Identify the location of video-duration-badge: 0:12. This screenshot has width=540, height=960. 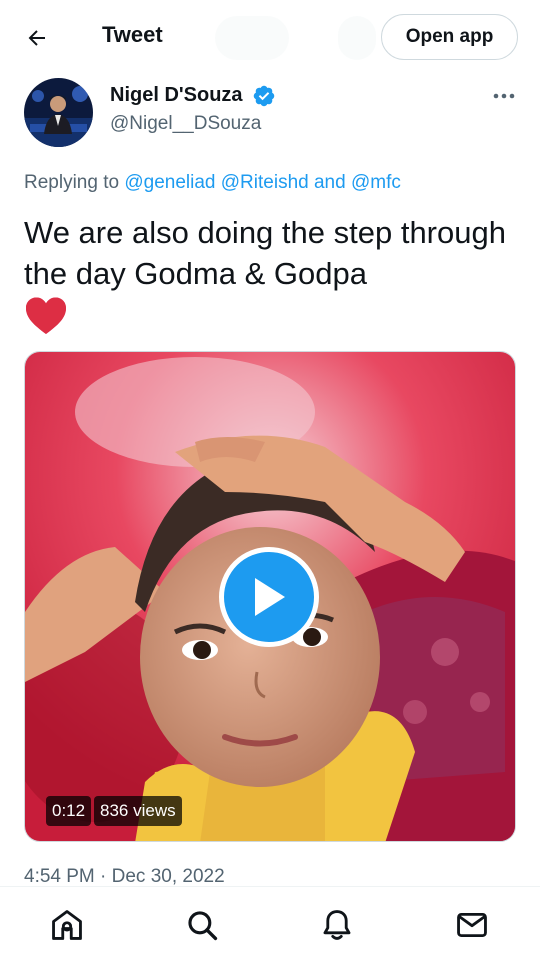
(69, 811).